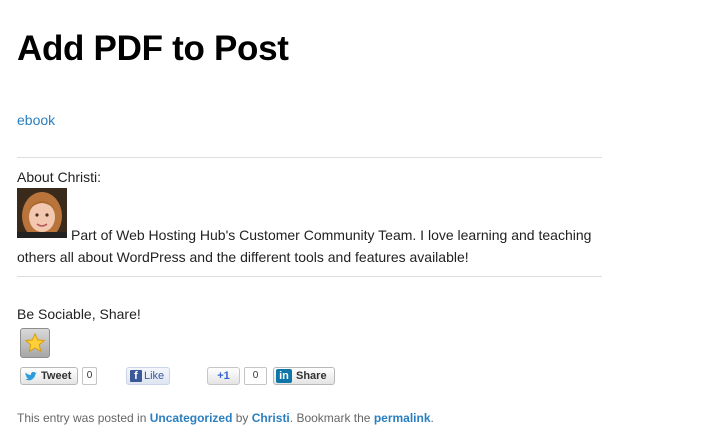 Image resolution: width=714 pixels, height=444 pixels. I want to click on facebook-like-button: f Like, so click(148, 376).